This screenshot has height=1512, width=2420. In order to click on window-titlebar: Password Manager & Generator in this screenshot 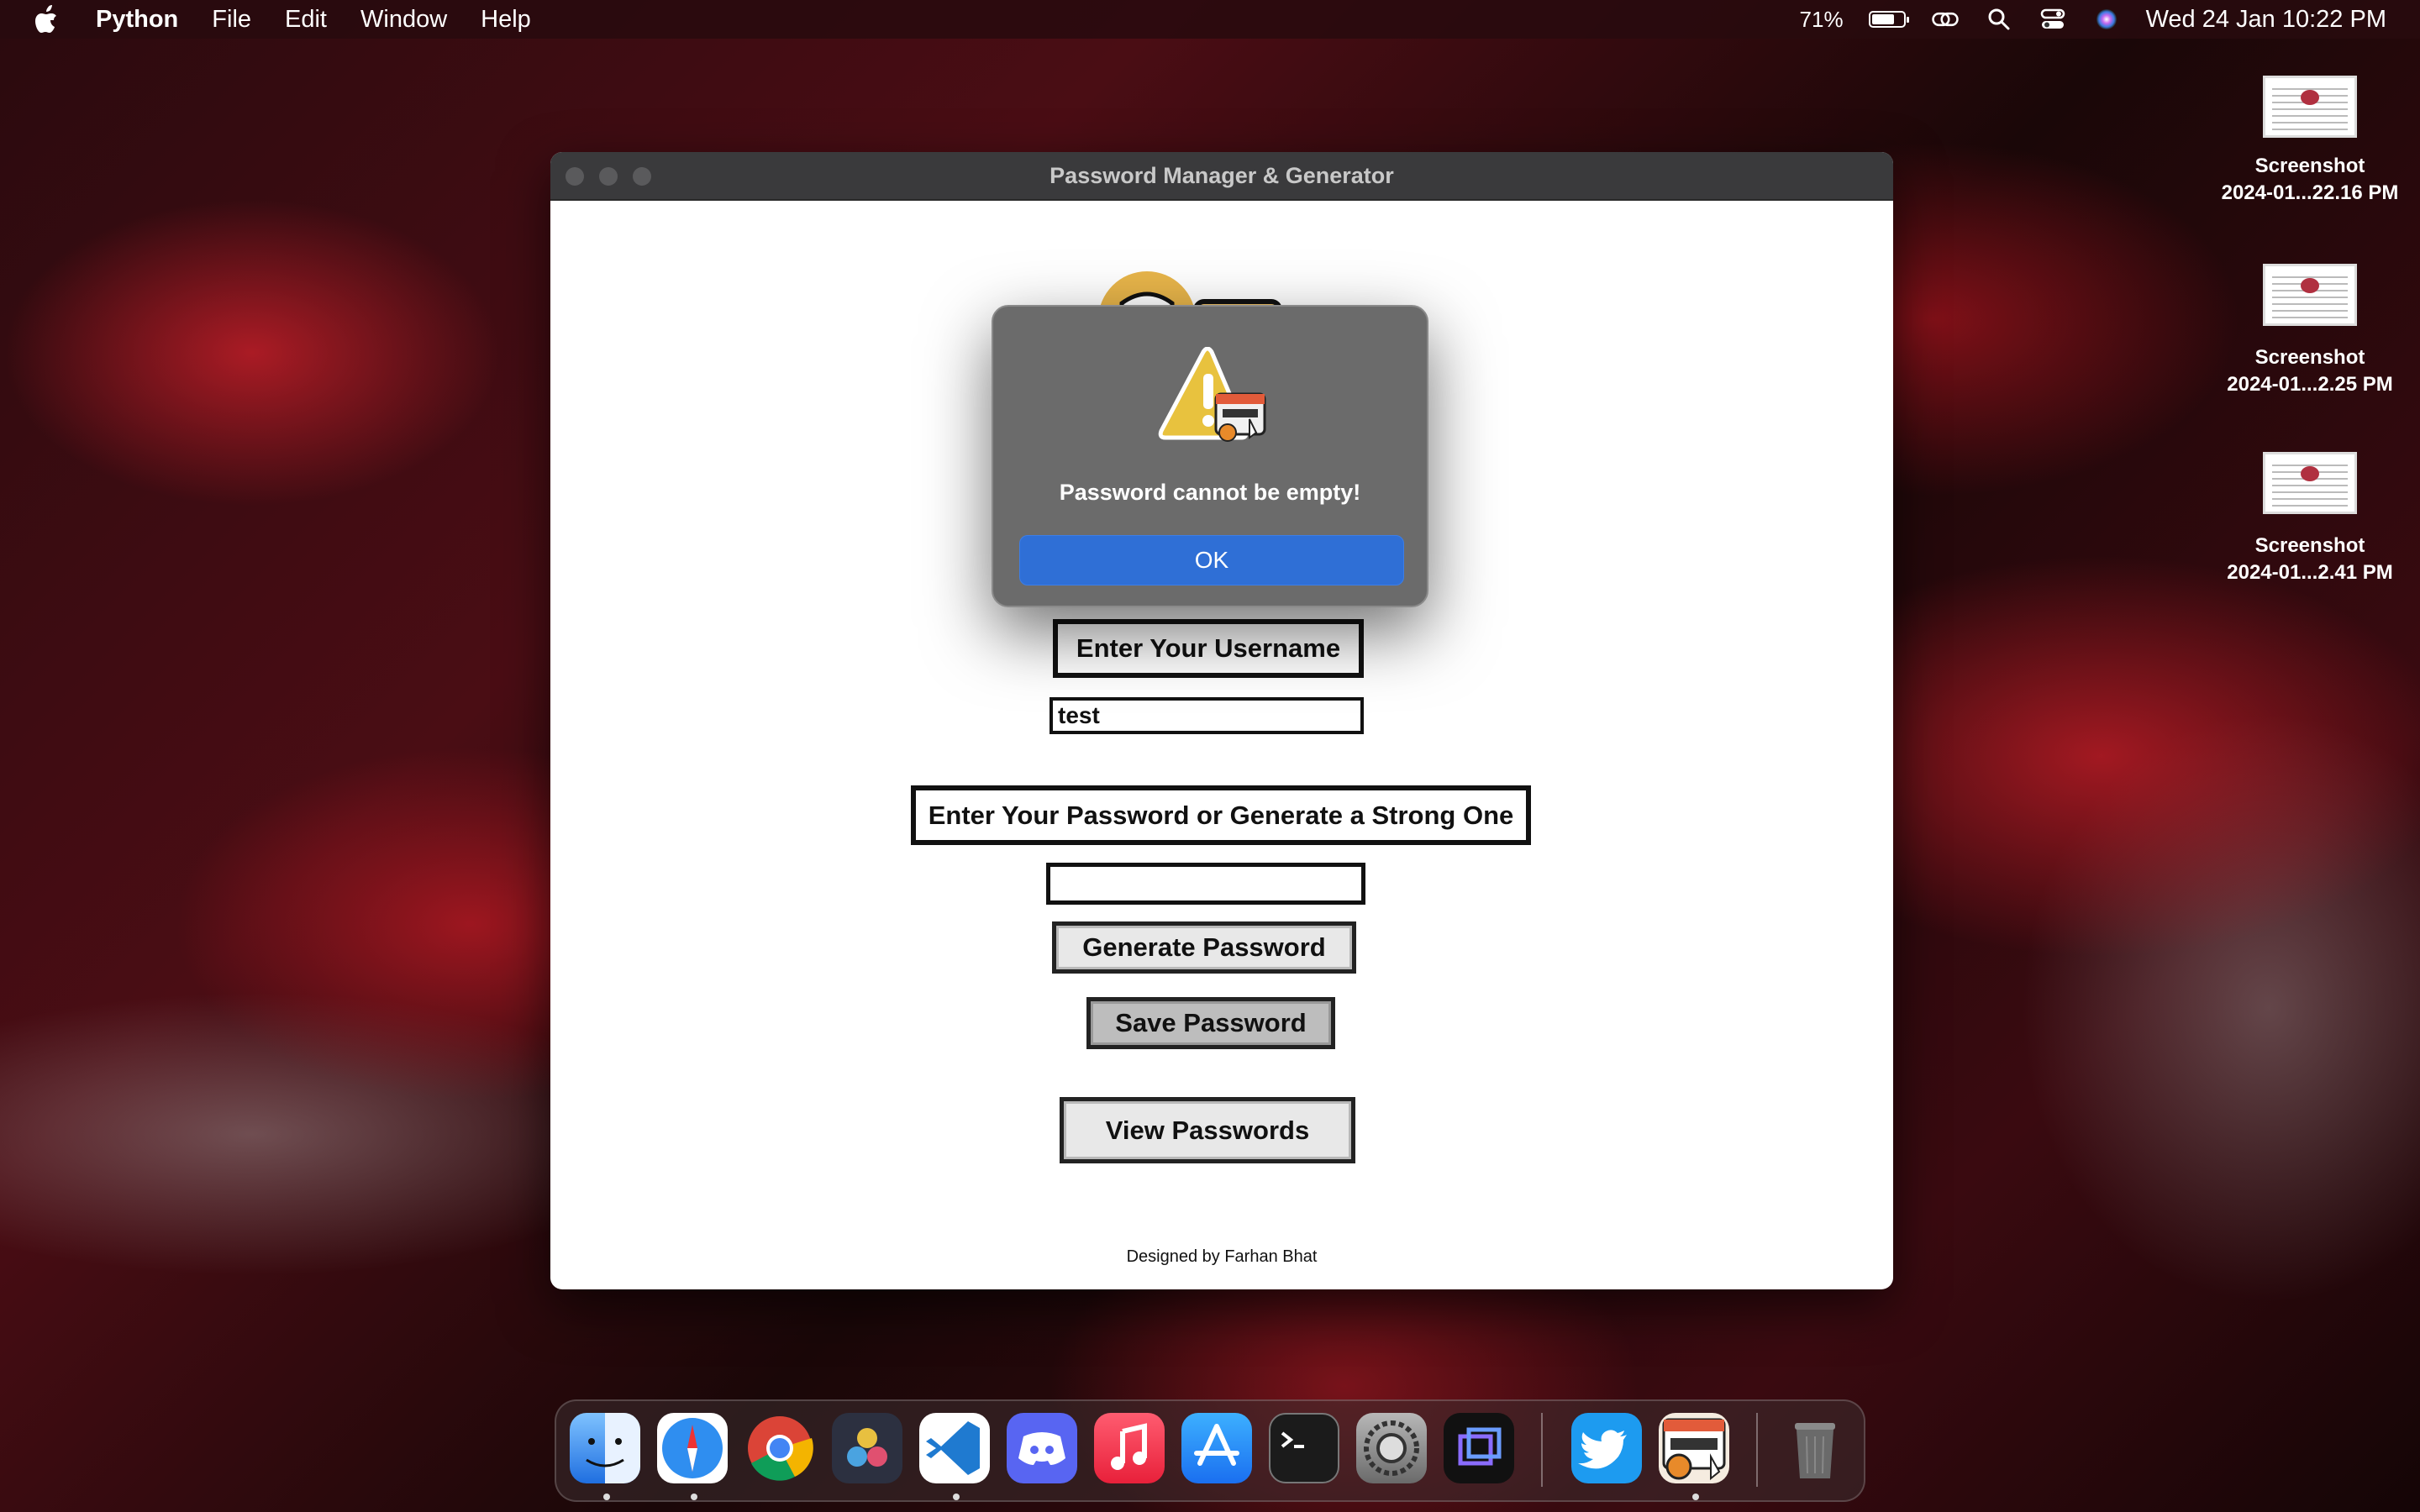, I will do `click(1222, 176)`.